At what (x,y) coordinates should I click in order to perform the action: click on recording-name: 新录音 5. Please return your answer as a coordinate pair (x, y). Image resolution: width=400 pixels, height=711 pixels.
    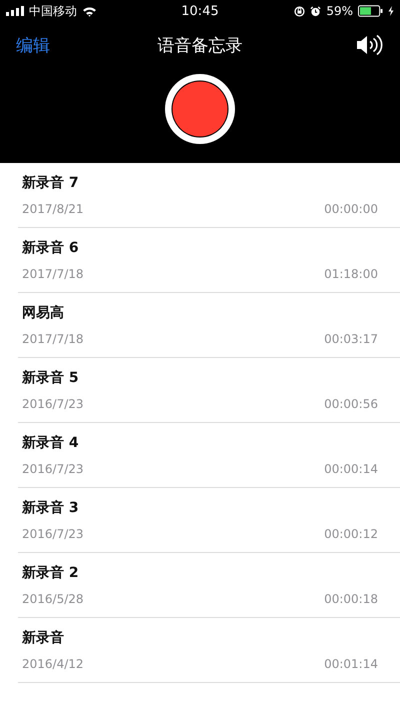
    Looking at the image, I should click on (50, 378).